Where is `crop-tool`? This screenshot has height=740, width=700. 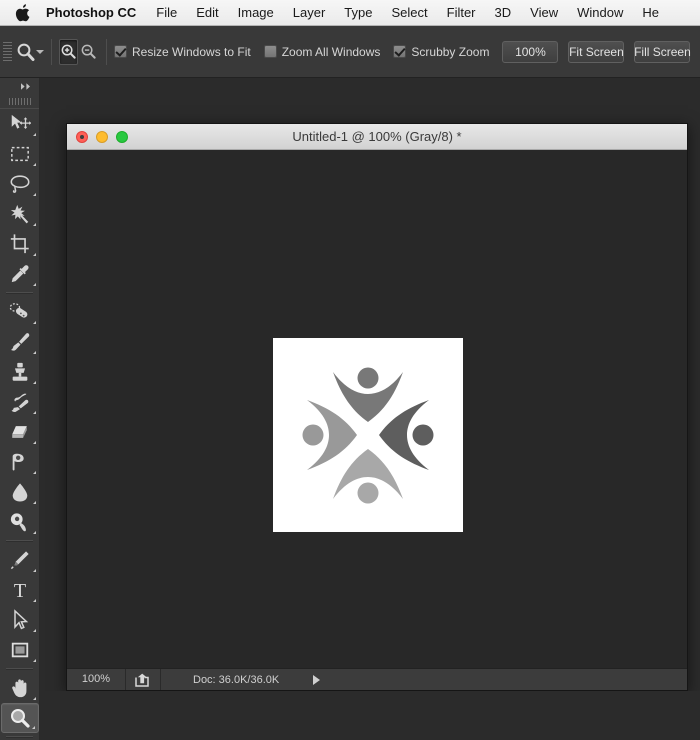
crop-tool is located at coordinates (20, 244).